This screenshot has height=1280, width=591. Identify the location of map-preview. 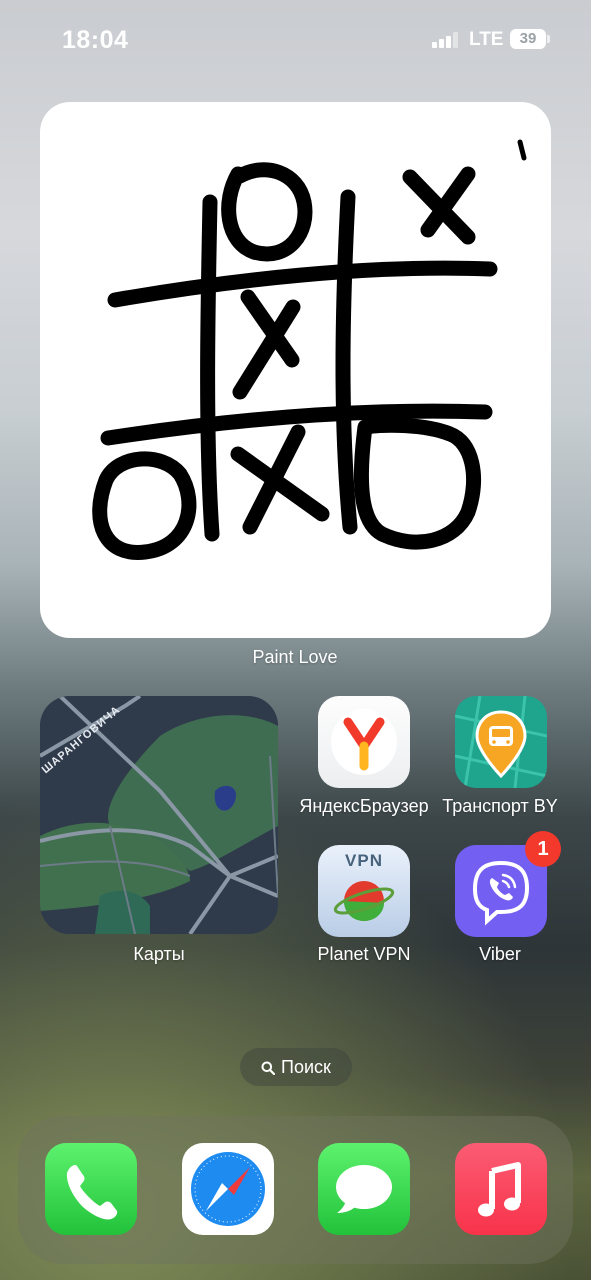
(159, 815).